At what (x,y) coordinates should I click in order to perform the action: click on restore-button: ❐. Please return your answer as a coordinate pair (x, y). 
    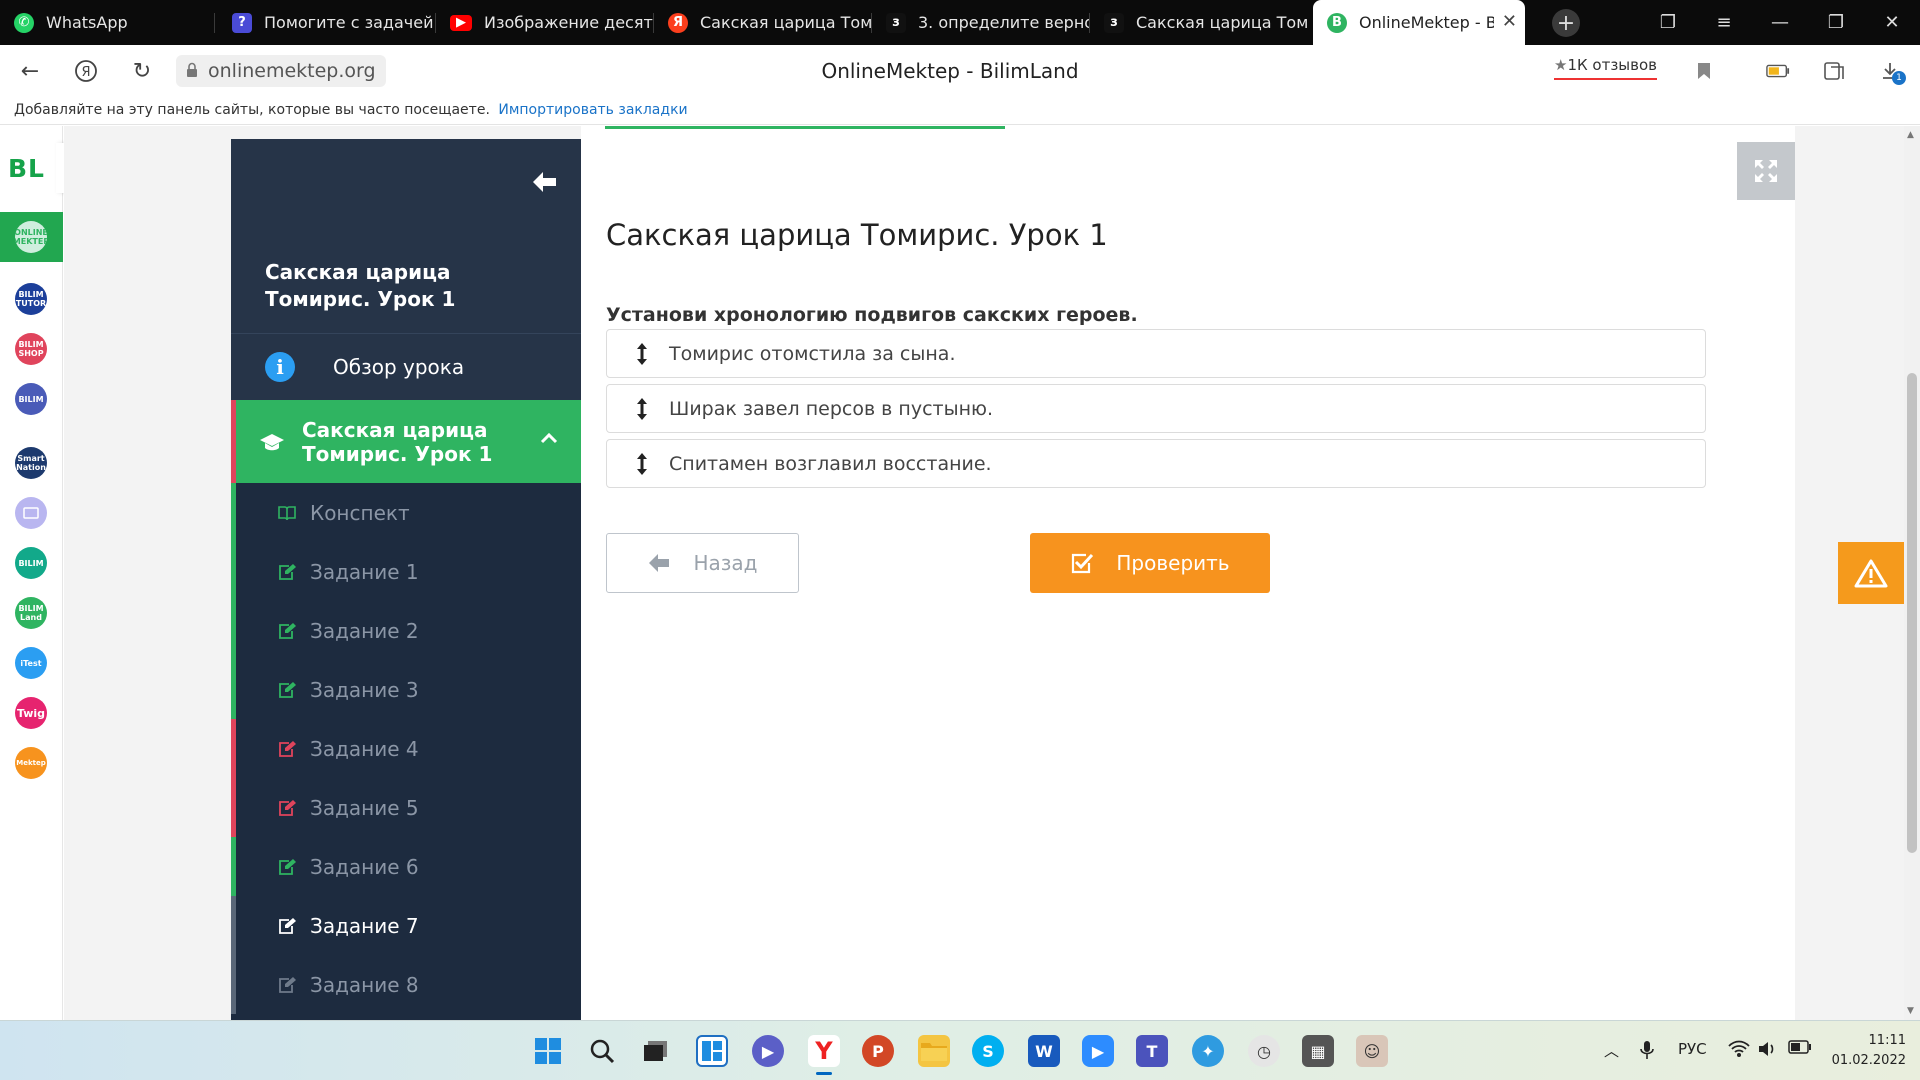
    Looking at the image, I should click on (1836, 22).